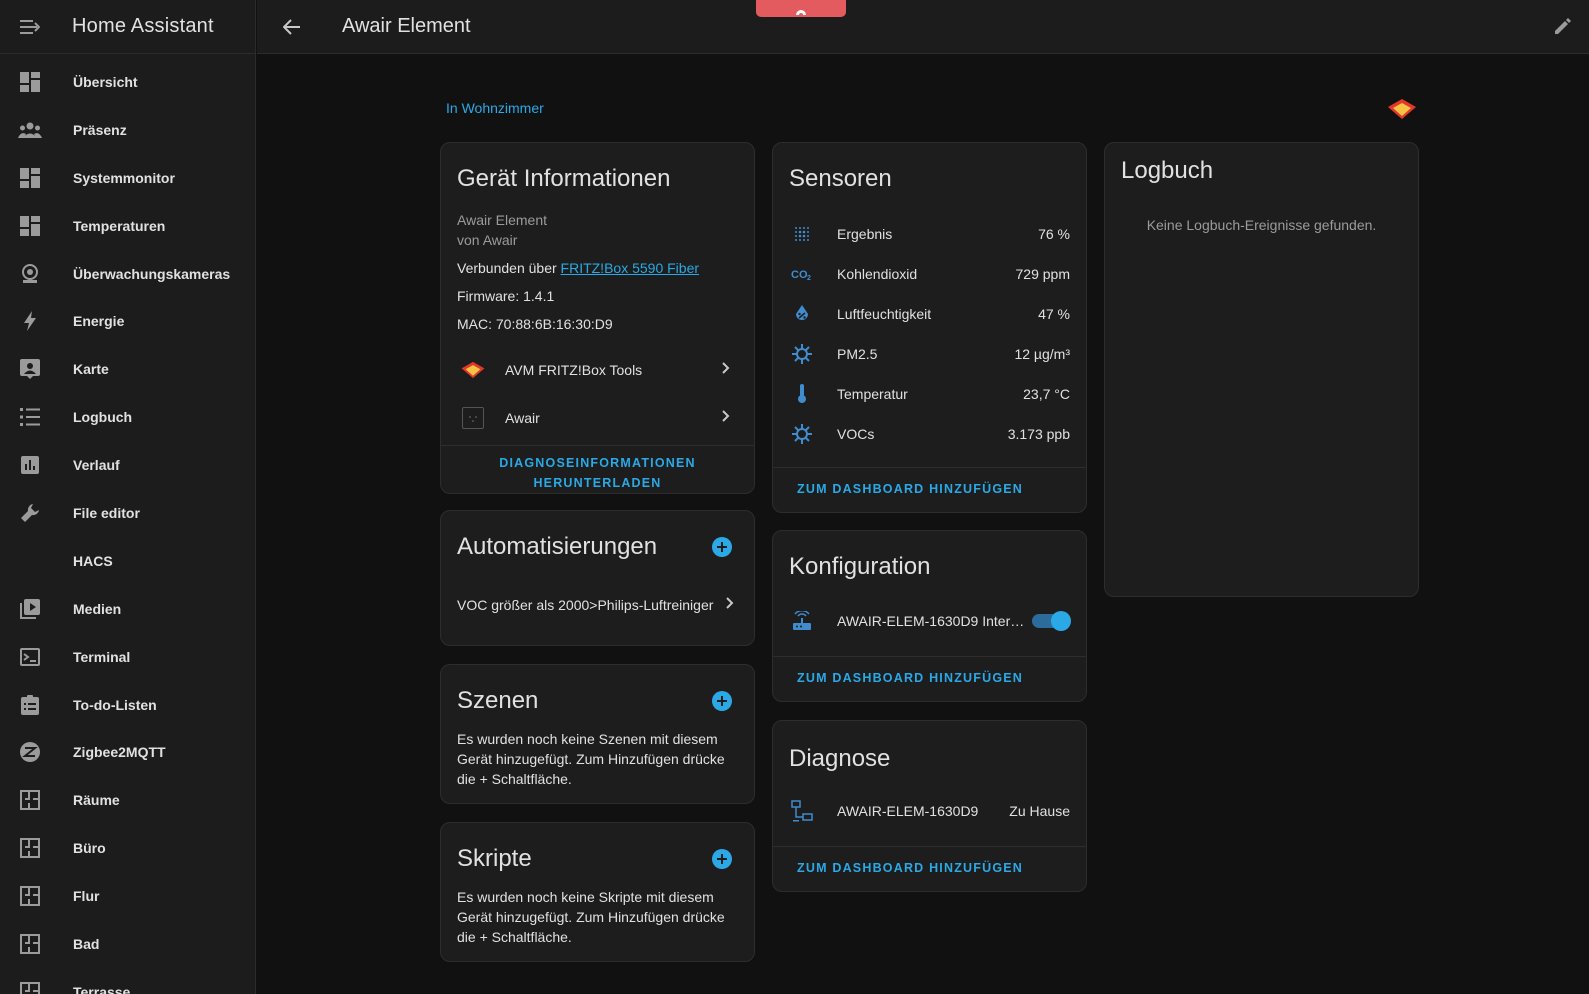  What do you see at coordinates (840, 178) in the screenshot?
I see `card-title: Sensoren` at bounding box center [840, 178].